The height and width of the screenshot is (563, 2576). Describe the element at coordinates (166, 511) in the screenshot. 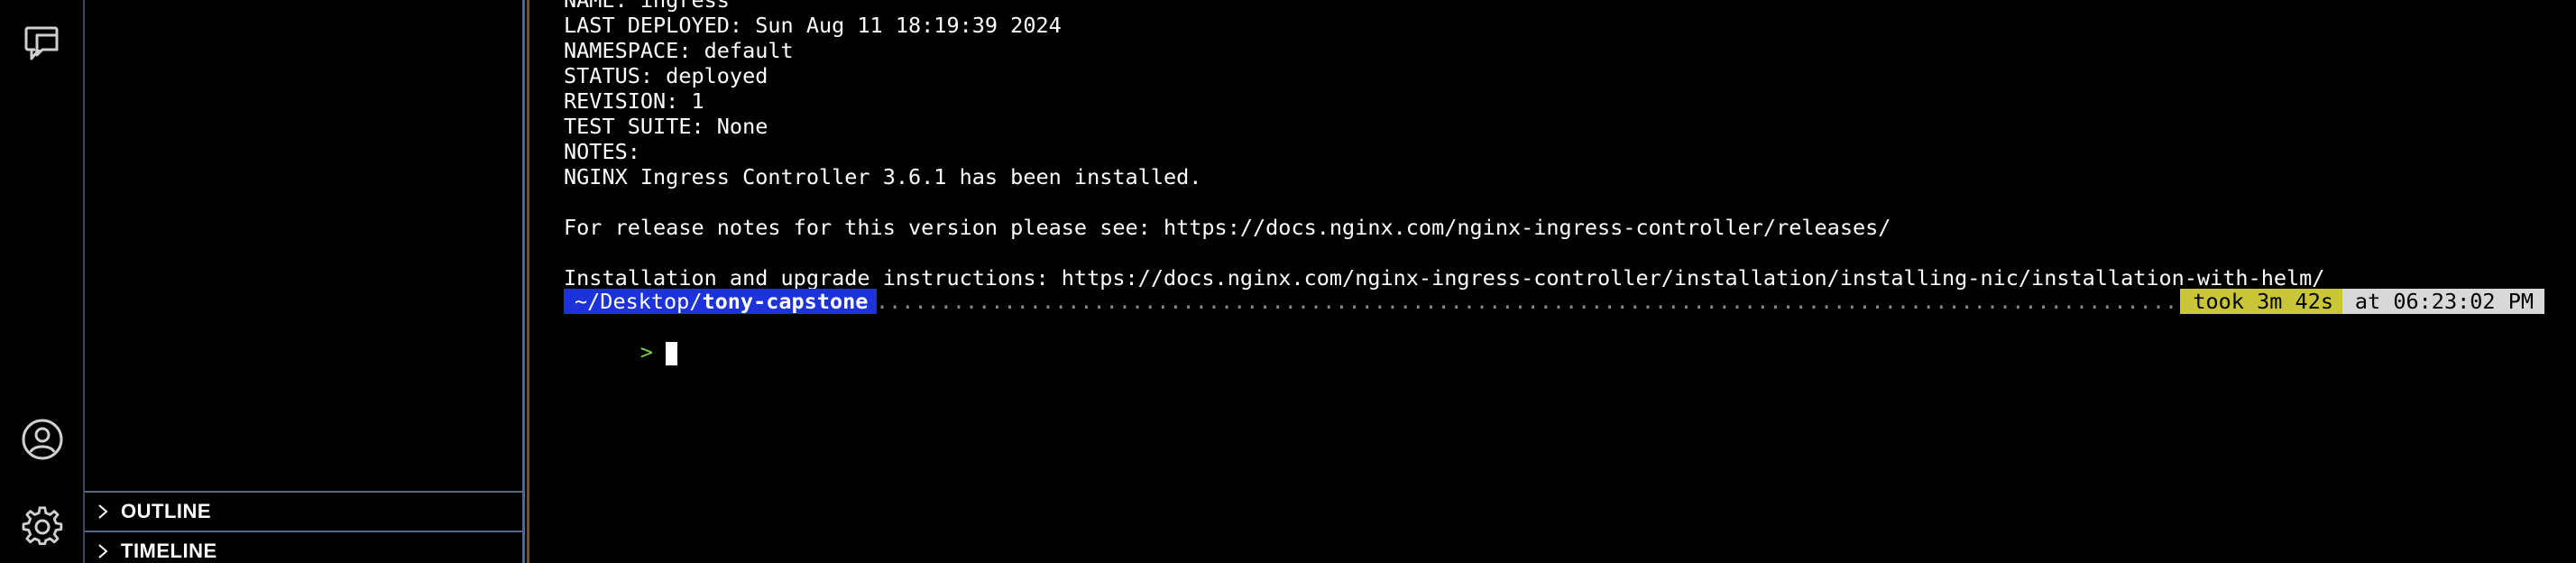

I see `outline-label: OUTLINE` at that location.